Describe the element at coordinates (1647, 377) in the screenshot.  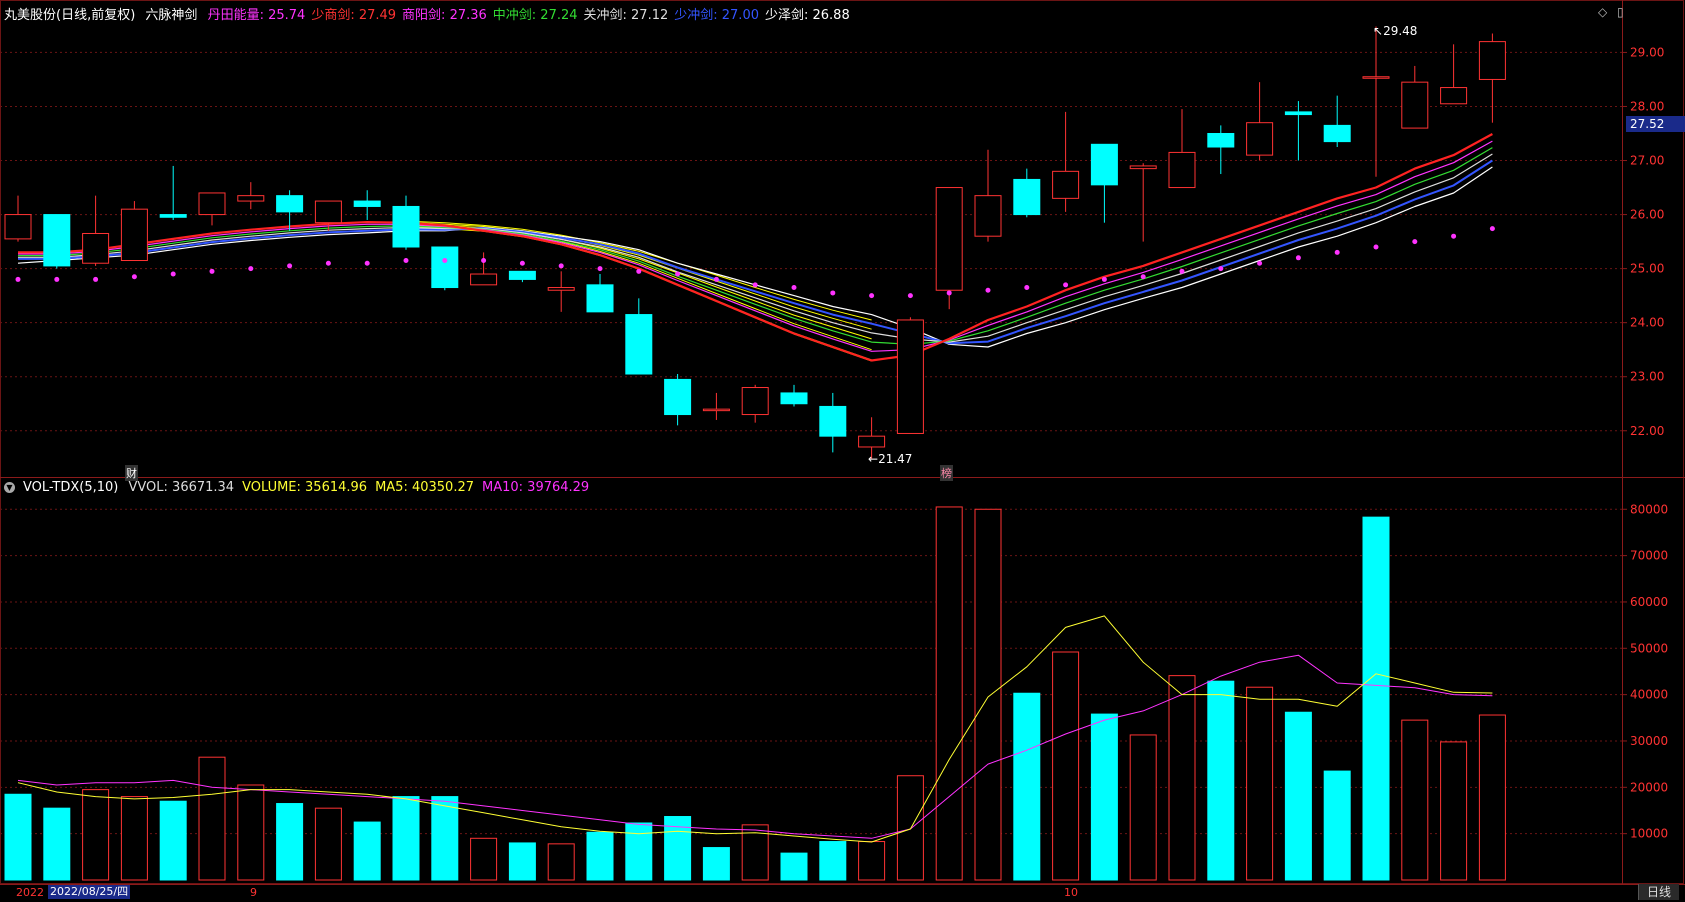
I see `price-tick-label: 23.00` at that location.